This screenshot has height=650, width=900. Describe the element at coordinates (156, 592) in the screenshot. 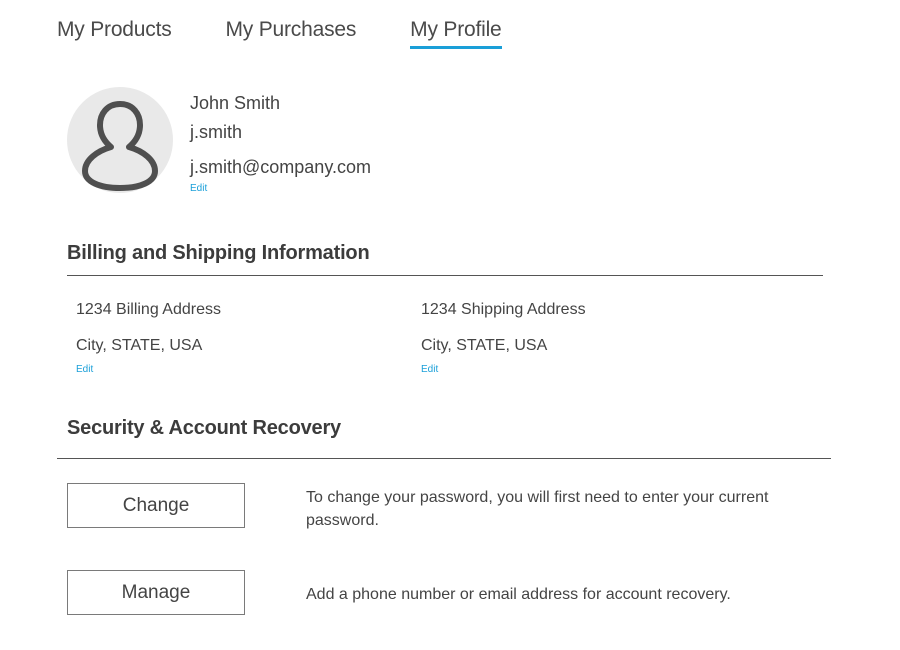

I see `manage-recovery-button: Manage` at that location.